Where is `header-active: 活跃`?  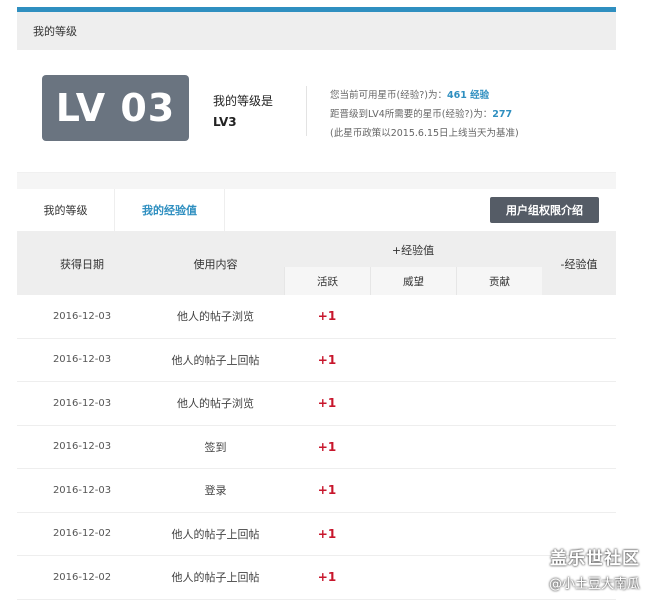
header-active: 活跃 is located at coordinates (327, 281).